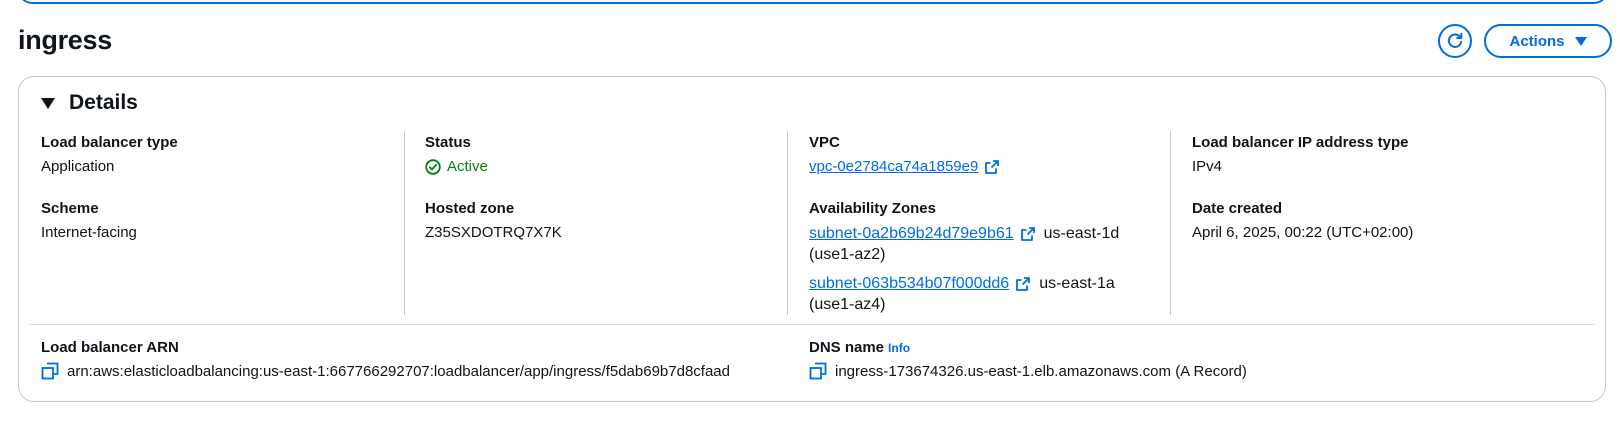  What do you see at coordinates (911, 233) in the screenshot?
I see `subnet-link-text: subnet-0a2b69b24d79e9b61` at bounding box center [911, 233].